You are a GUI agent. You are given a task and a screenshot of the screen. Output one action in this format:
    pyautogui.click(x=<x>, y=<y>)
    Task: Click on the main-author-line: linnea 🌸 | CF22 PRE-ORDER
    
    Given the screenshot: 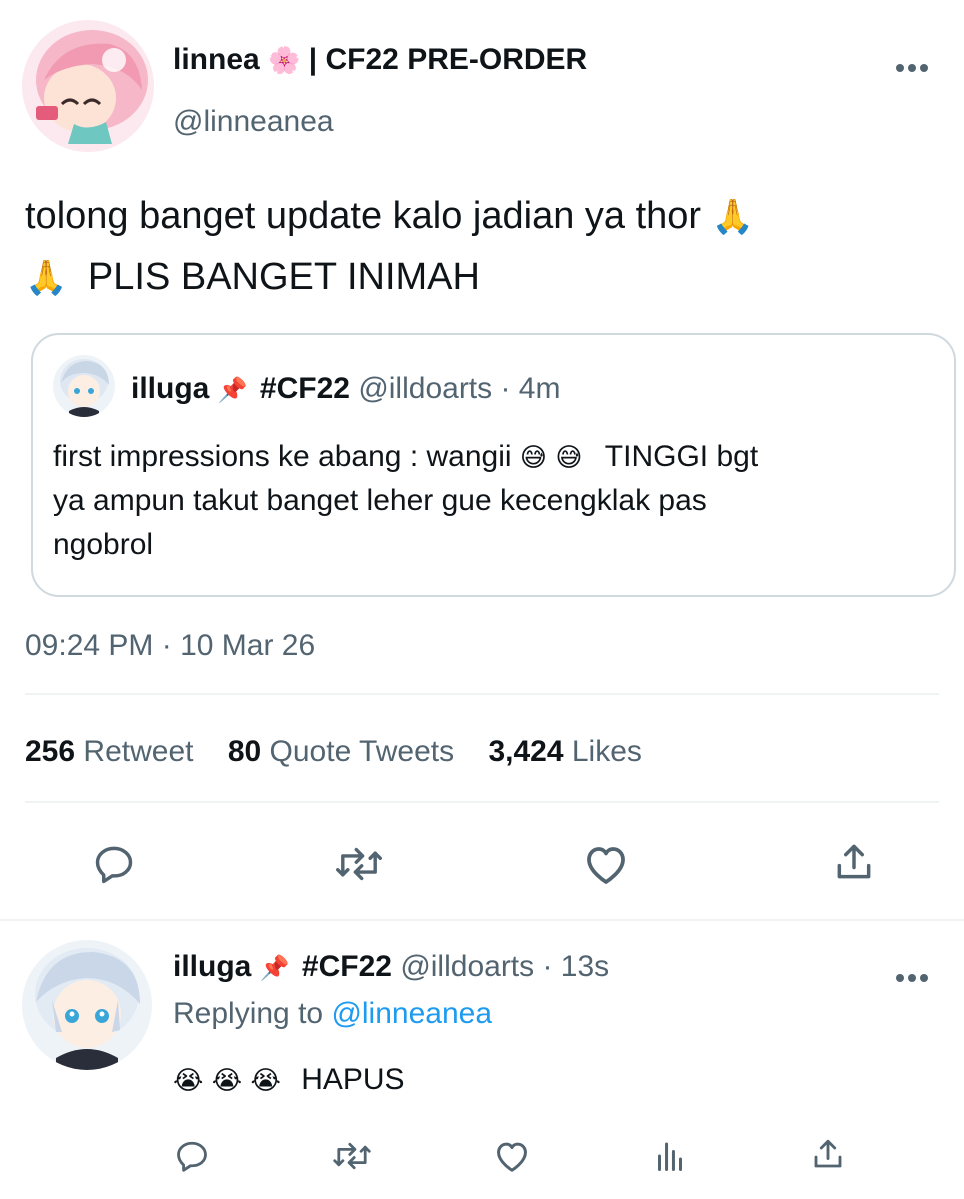 What is the action you would take?
    pyautogui.click(x=380, y=60)
    